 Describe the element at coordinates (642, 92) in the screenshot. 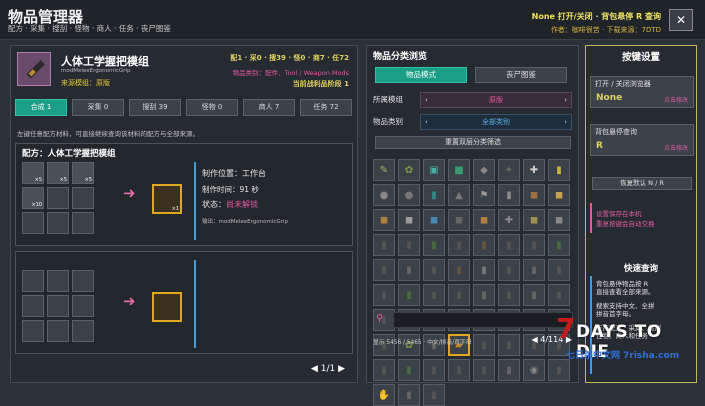

I see `toggle-key-setting: 打开 / 关闭浏览器 None 点击修改` at that location.